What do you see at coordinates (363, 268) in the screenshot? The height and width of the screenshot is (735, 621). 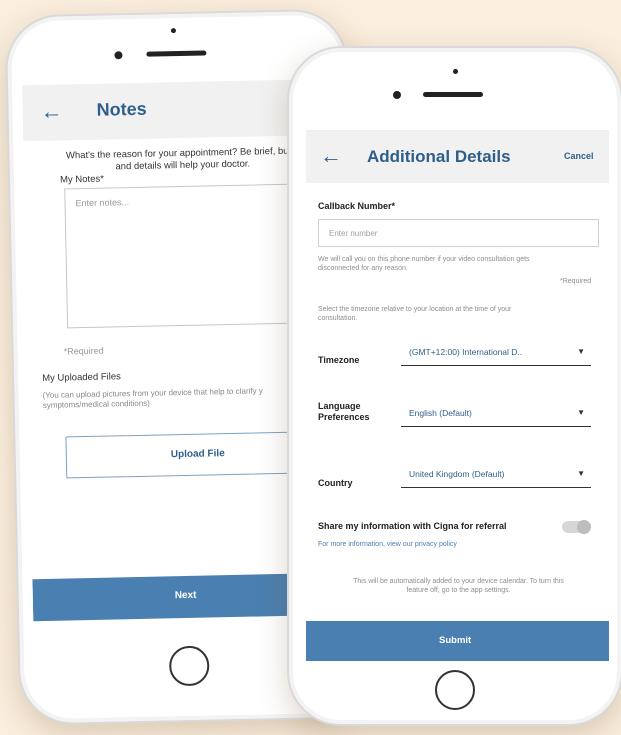 I see `callback-help-line-2: disconnected for any reason.` at bounding box center [363, 268].